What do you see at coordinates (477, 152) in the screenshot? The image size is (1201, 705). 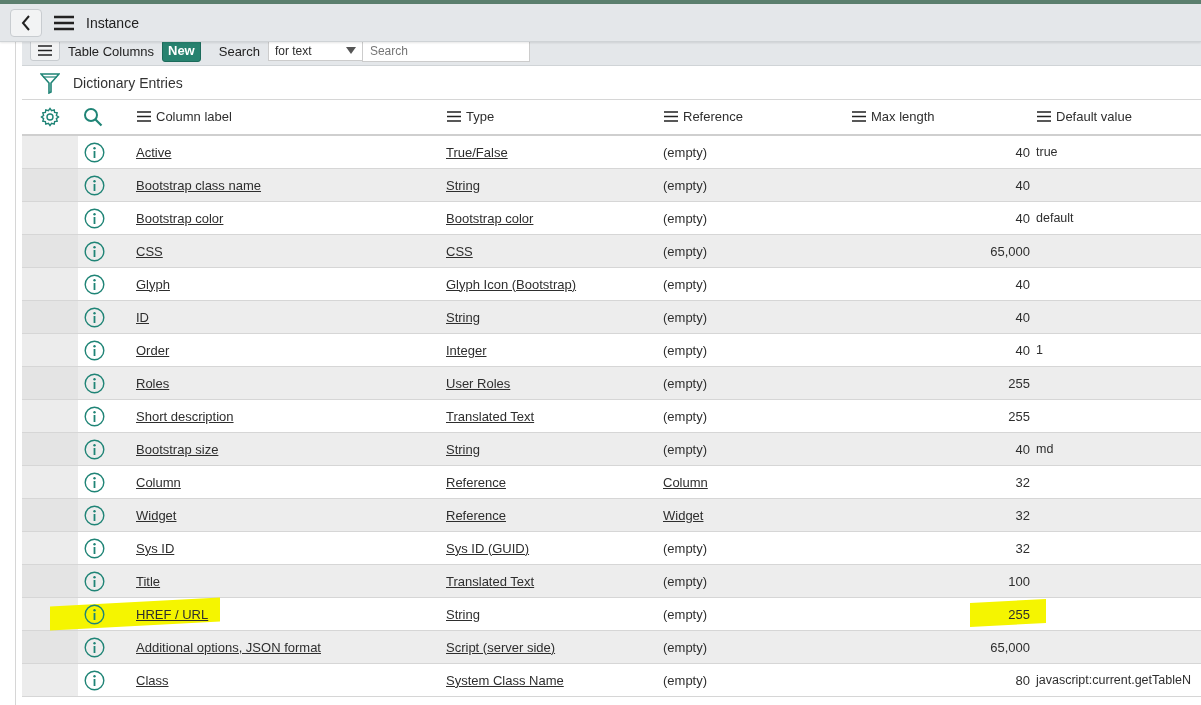 I see `type-link: True/False` at bounding box center [477, 152].